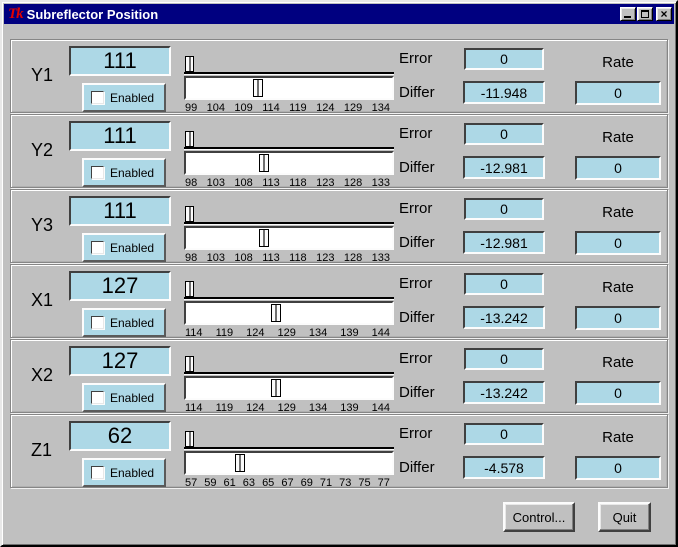 This screenshot has height=547, width=678. What do you see at coordinates (194, 333) in the screenshot?
I see `tick-label: 114` at bounding box center [194, 333].